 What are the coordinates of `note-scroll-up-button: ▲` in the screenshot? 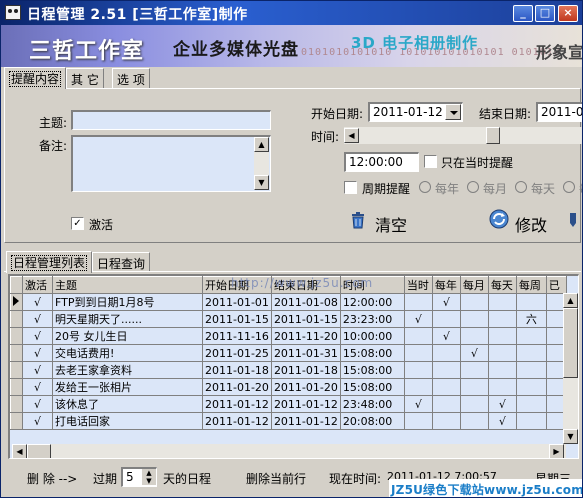 It's located at (261, 144).